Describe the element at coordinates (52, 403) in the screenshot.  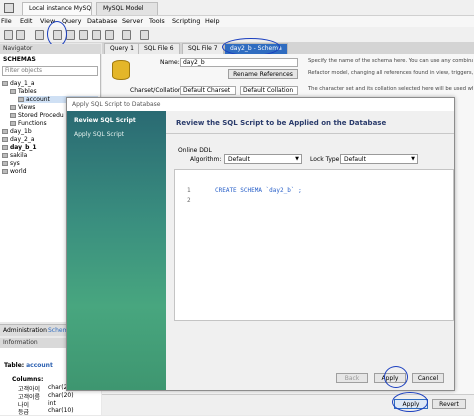
I see `column-type: int` at that location.